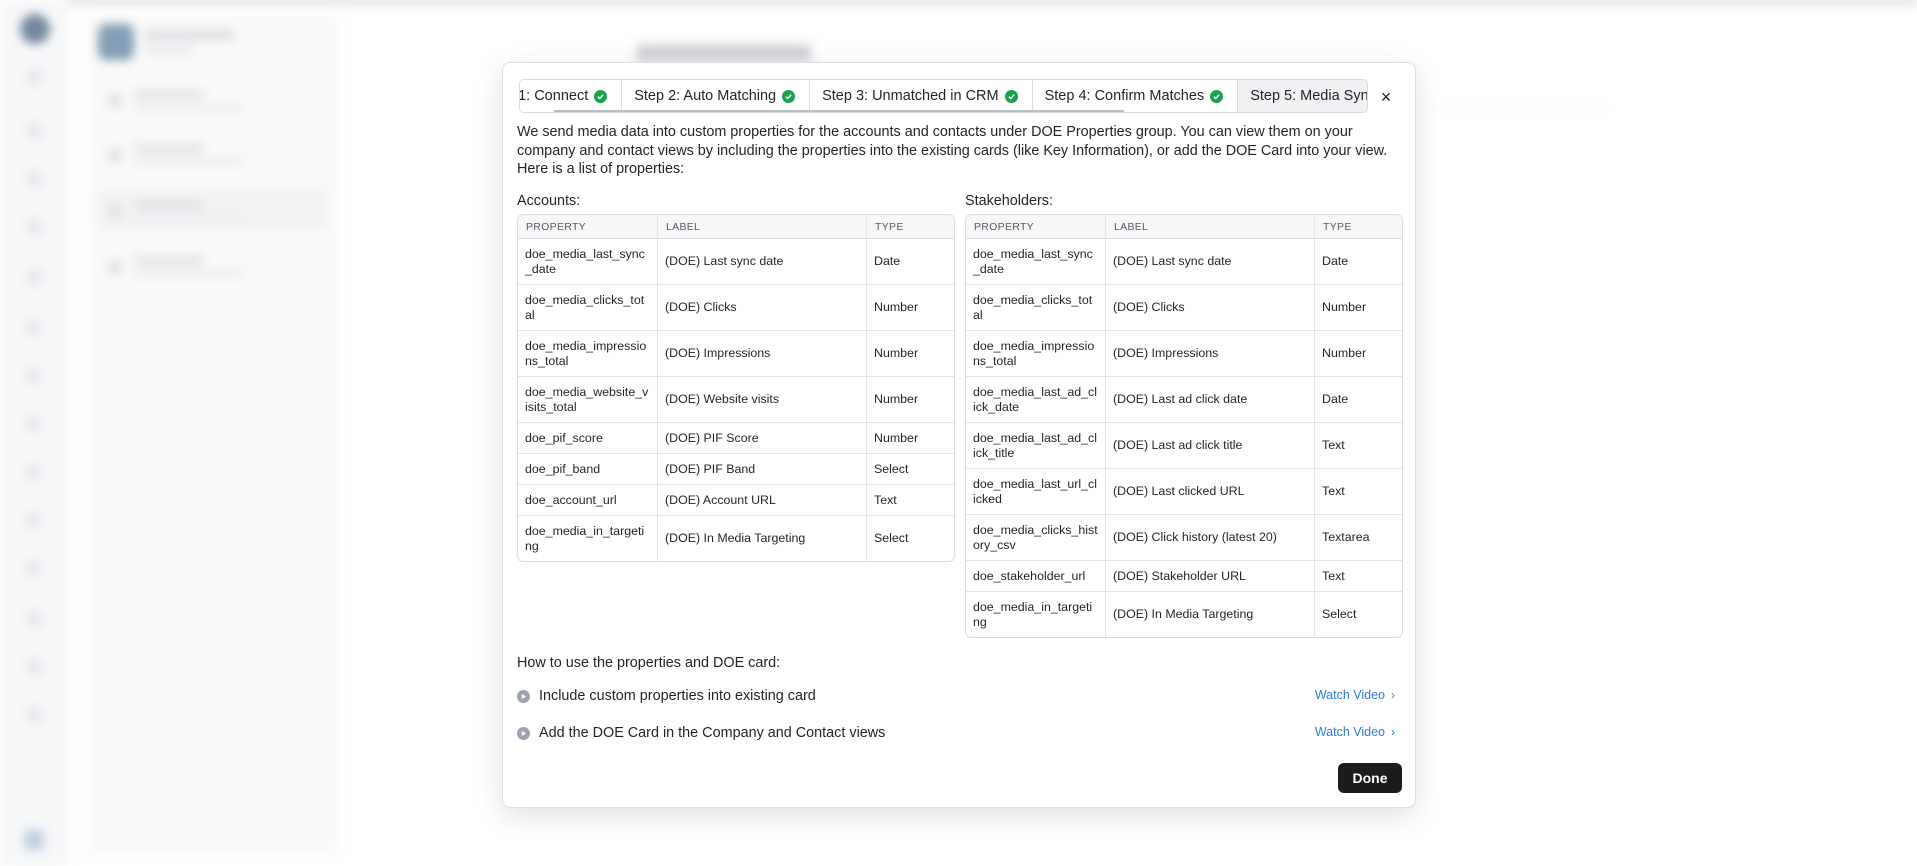 The width and height of the screenshot is (1917, 866). I want to click on done-button: Done, so click(1370, 778).